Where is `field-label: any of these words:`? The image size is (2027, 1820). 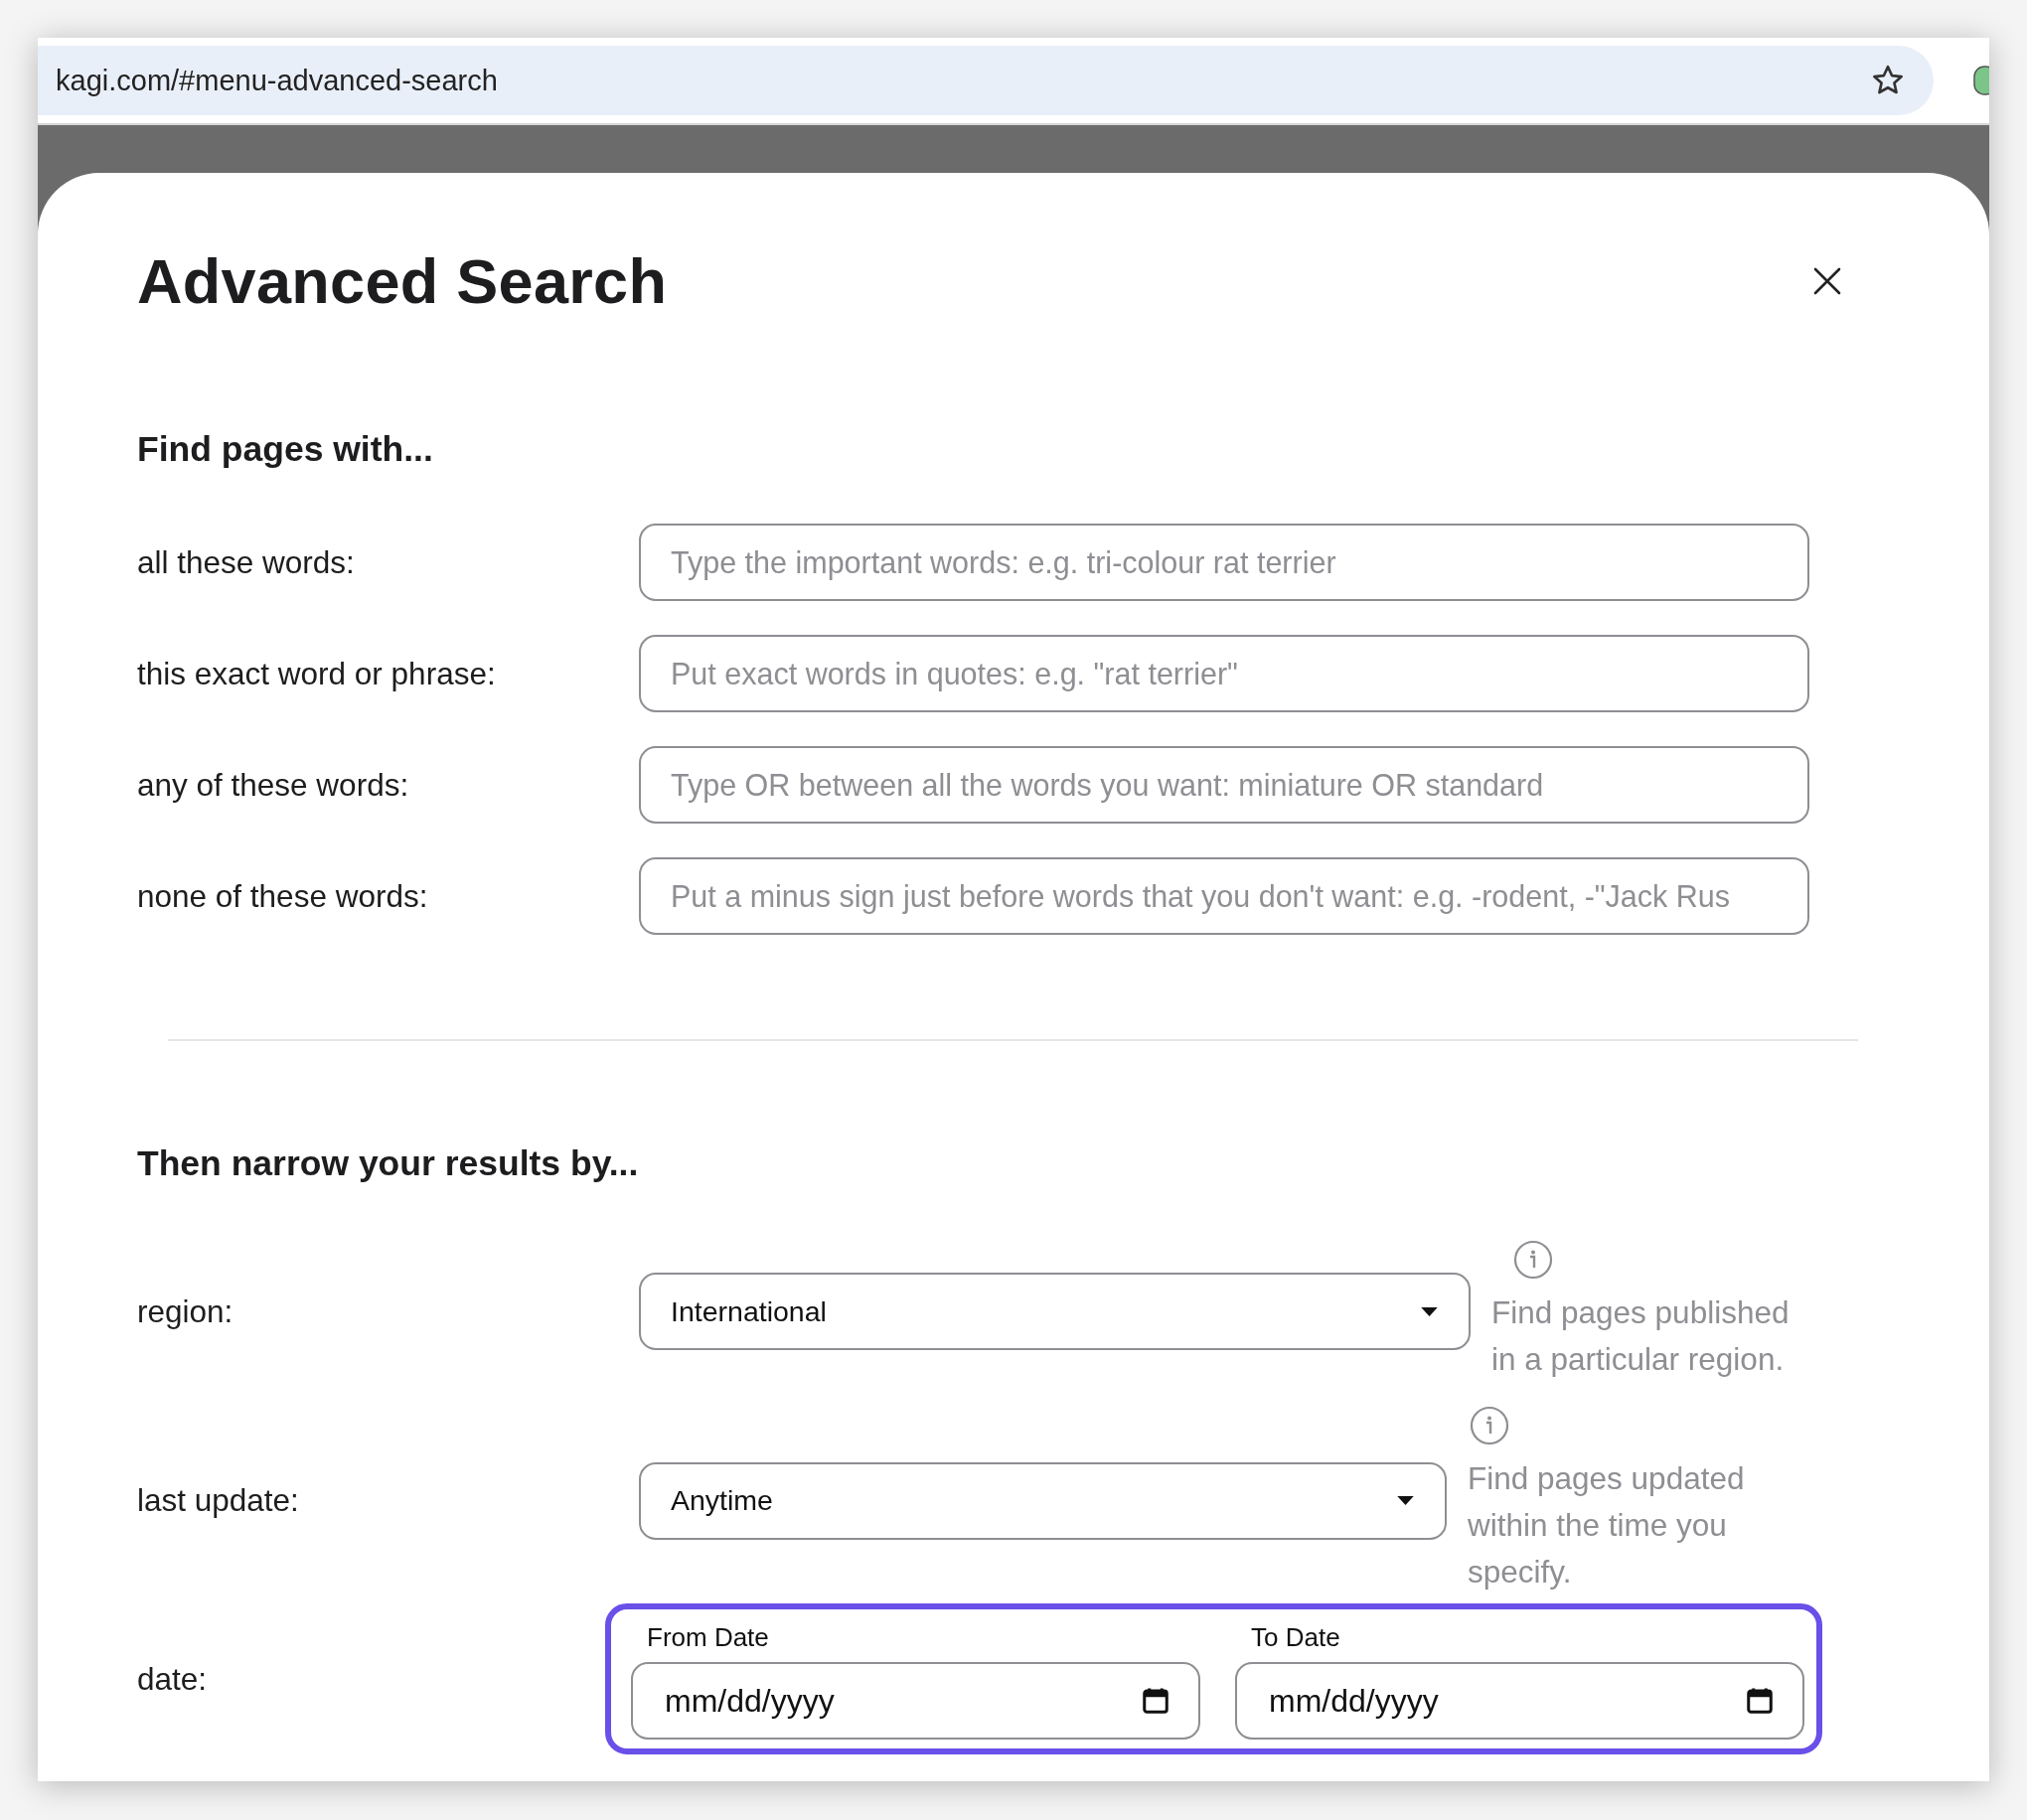 field-label: any of these words: is located at coordinates (273, 785).